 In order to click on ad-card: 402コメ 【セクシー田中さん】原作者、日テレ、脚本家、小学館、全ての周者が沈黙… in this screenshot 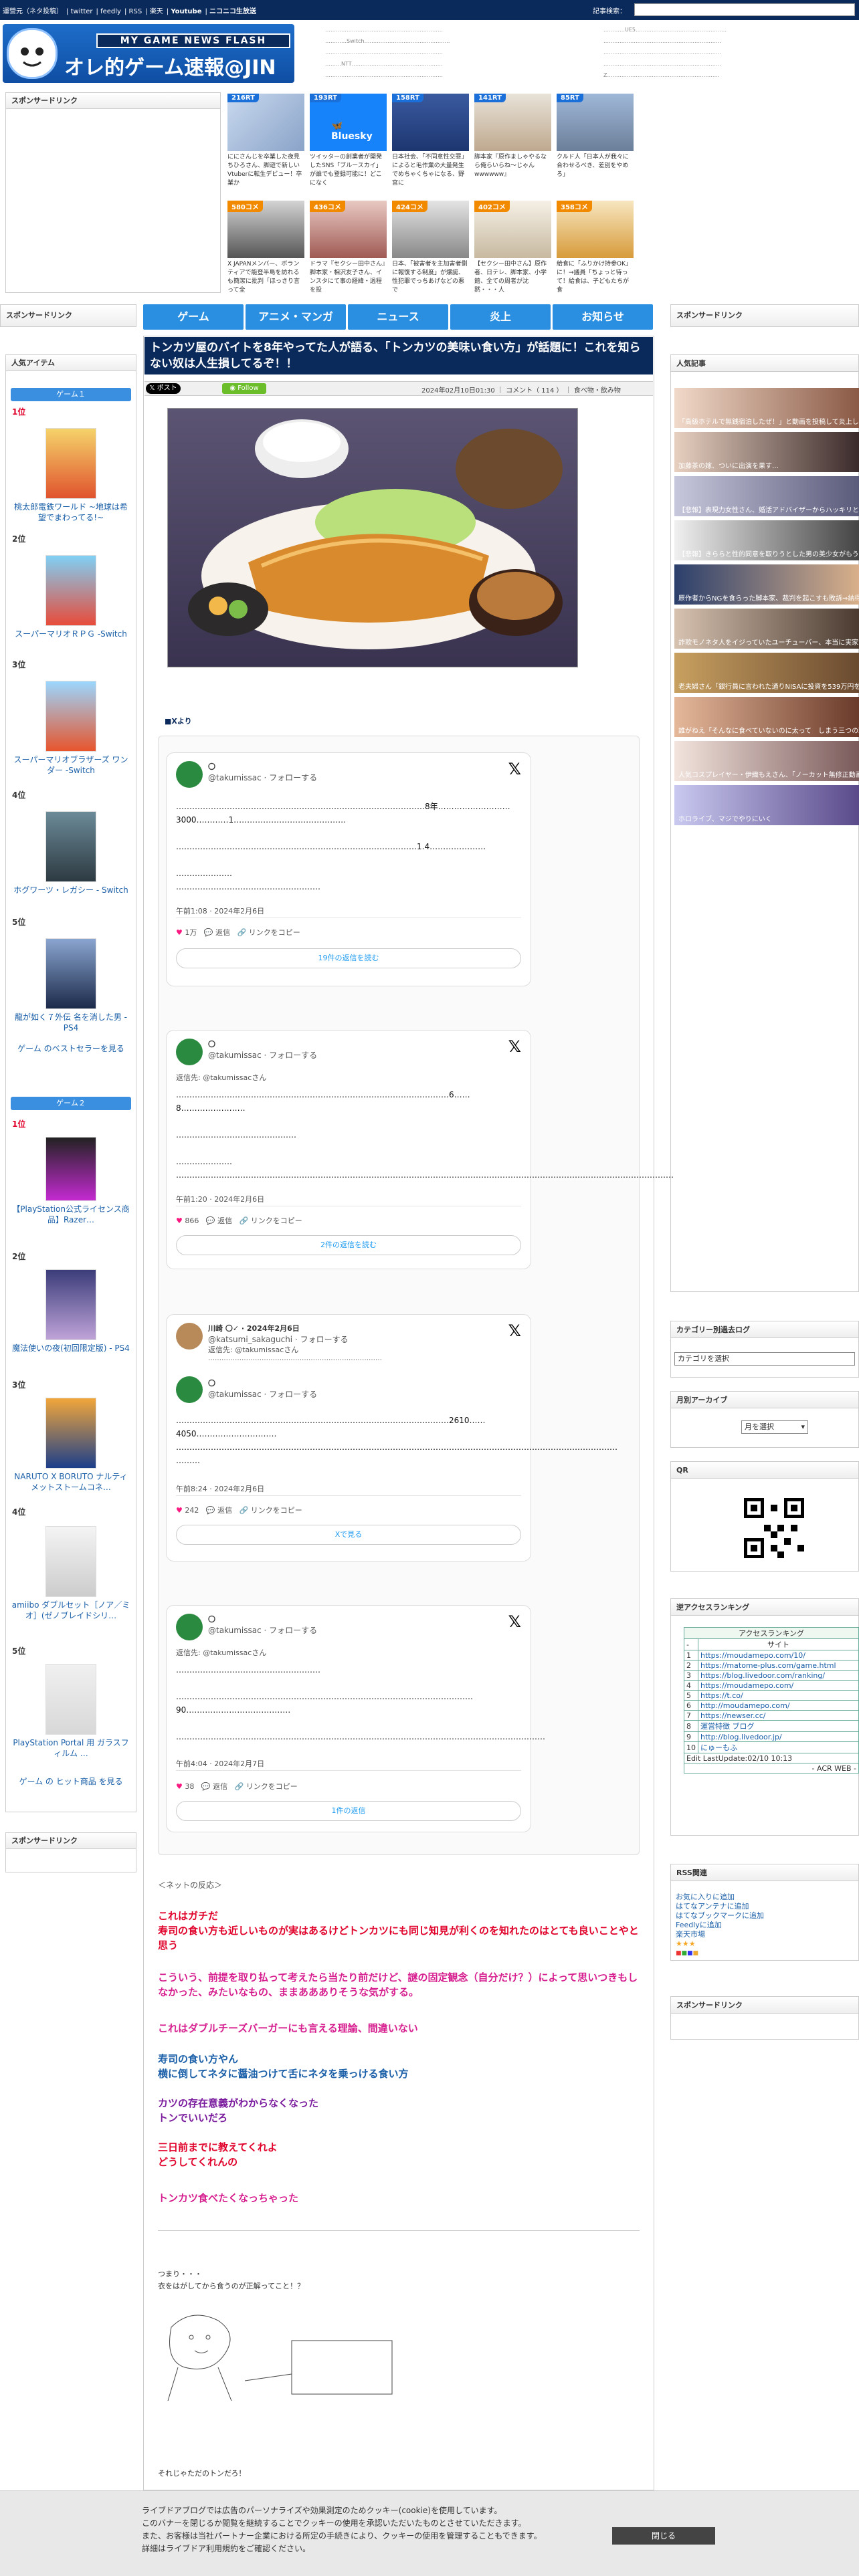, I will do `click(512, 249)`.